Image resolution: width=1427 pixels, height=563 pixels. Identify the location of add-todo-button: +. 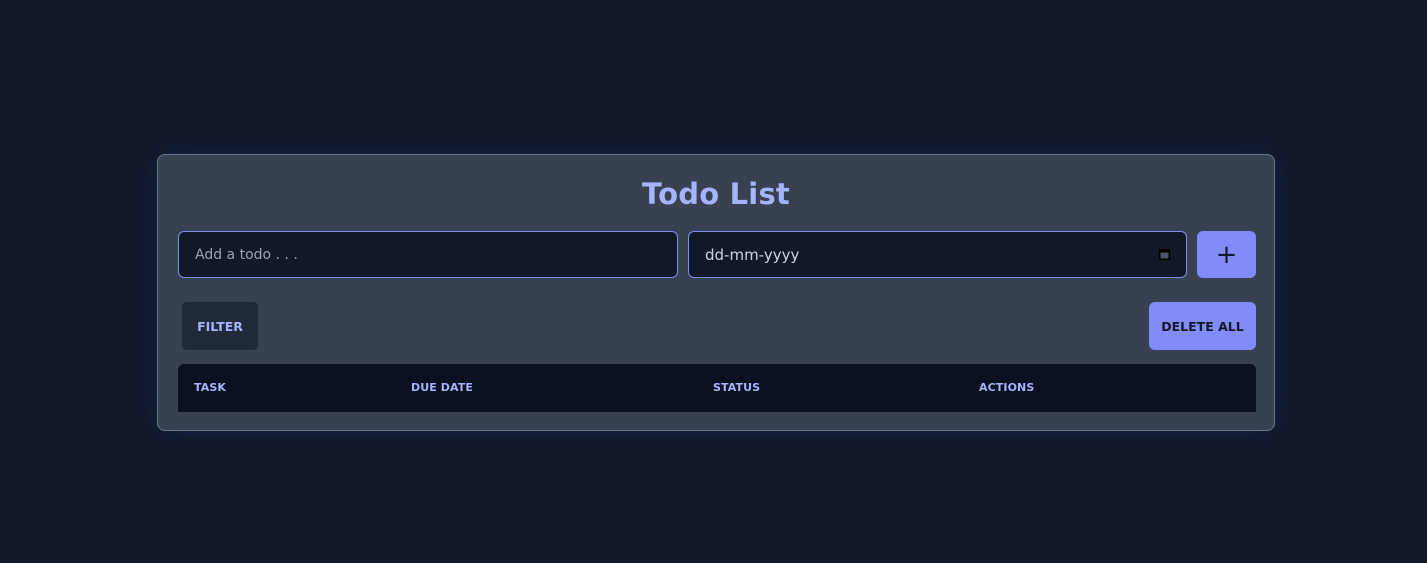
(1226, 254).